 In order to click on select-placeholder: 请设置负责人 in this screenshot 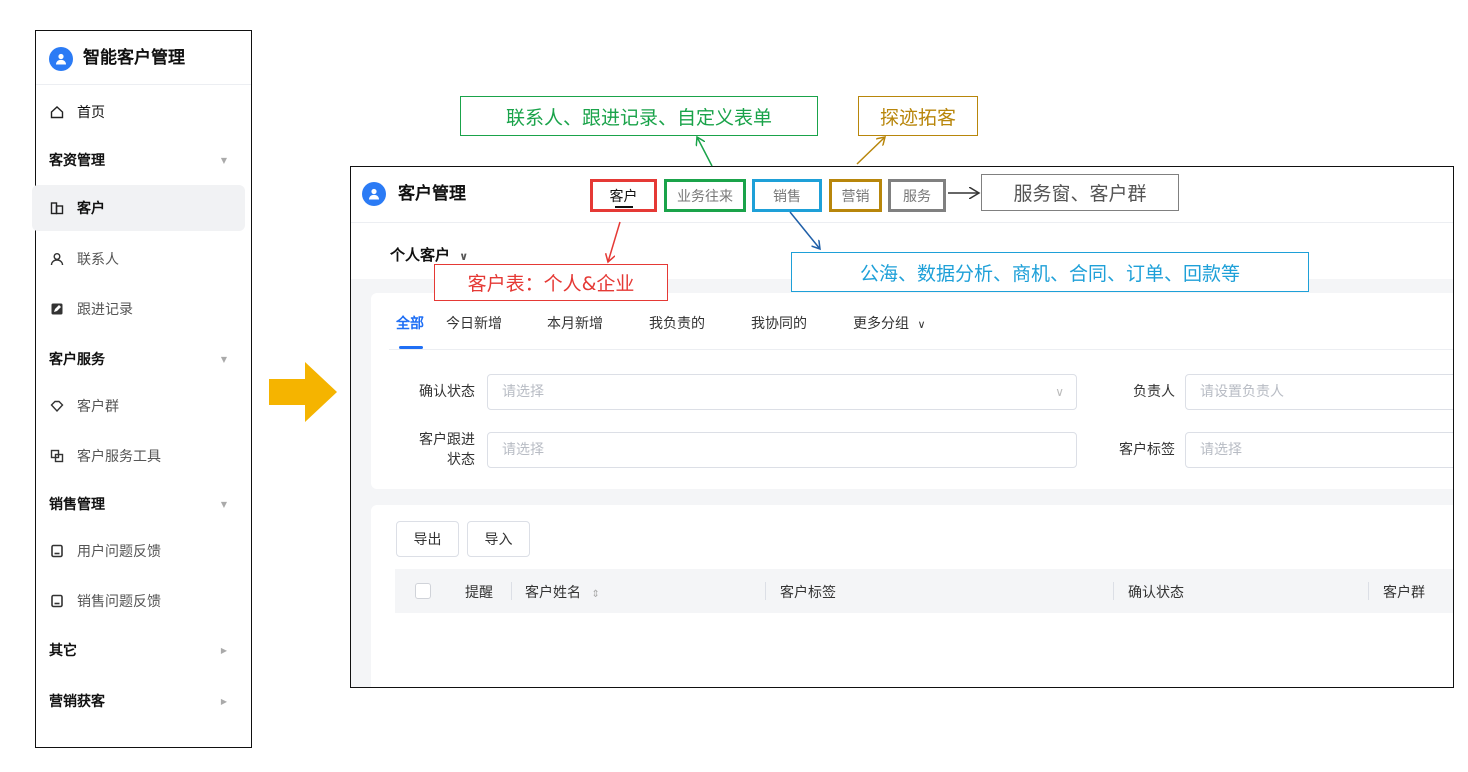, I will do `click(1242, 392)`.